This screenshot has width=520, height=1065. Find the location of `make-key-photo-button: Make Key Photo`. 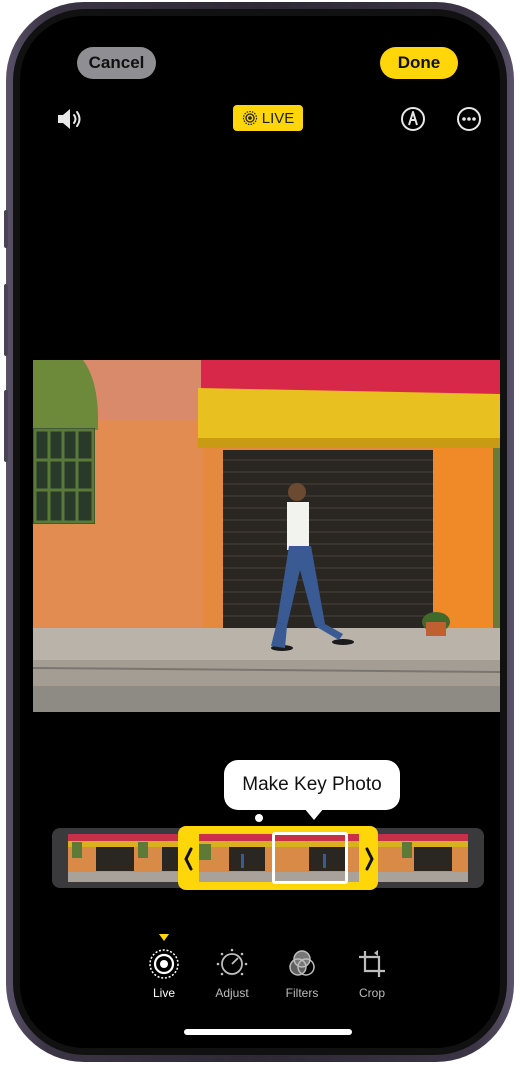

make-key-photo-button: Make Key Photo is located at coordinates (312, 785).